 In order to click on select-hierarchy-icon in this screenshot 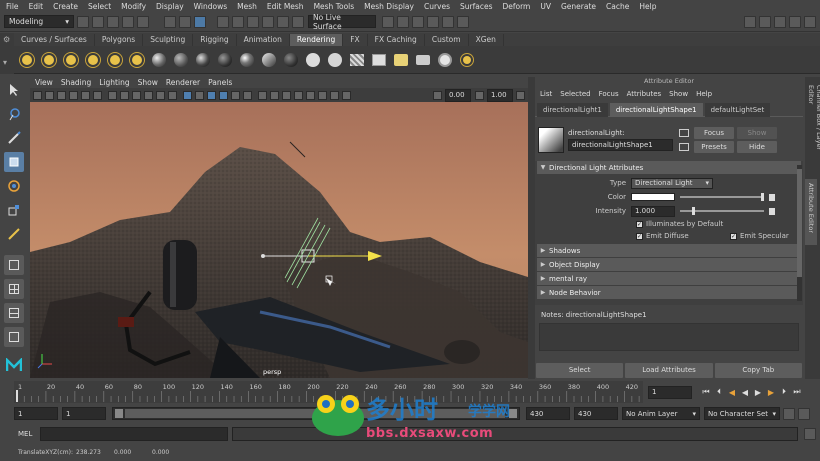, I will do `click(170, 21)`.